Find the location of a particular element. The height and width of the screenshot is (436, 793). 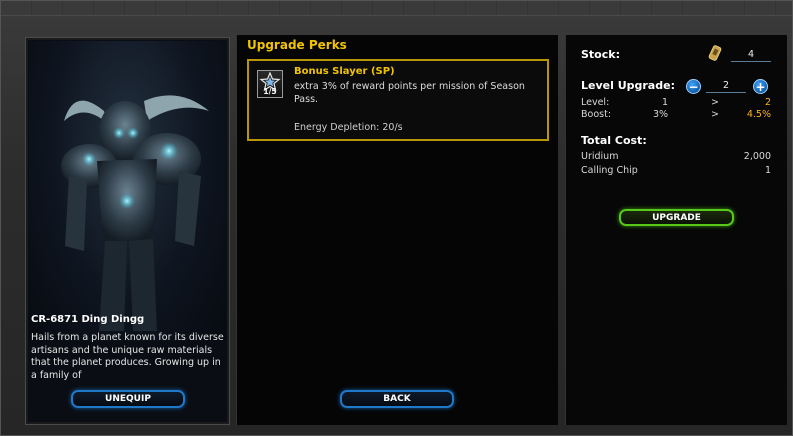

unequip-button: UNEQUIP is located at coordinates (128, 399).